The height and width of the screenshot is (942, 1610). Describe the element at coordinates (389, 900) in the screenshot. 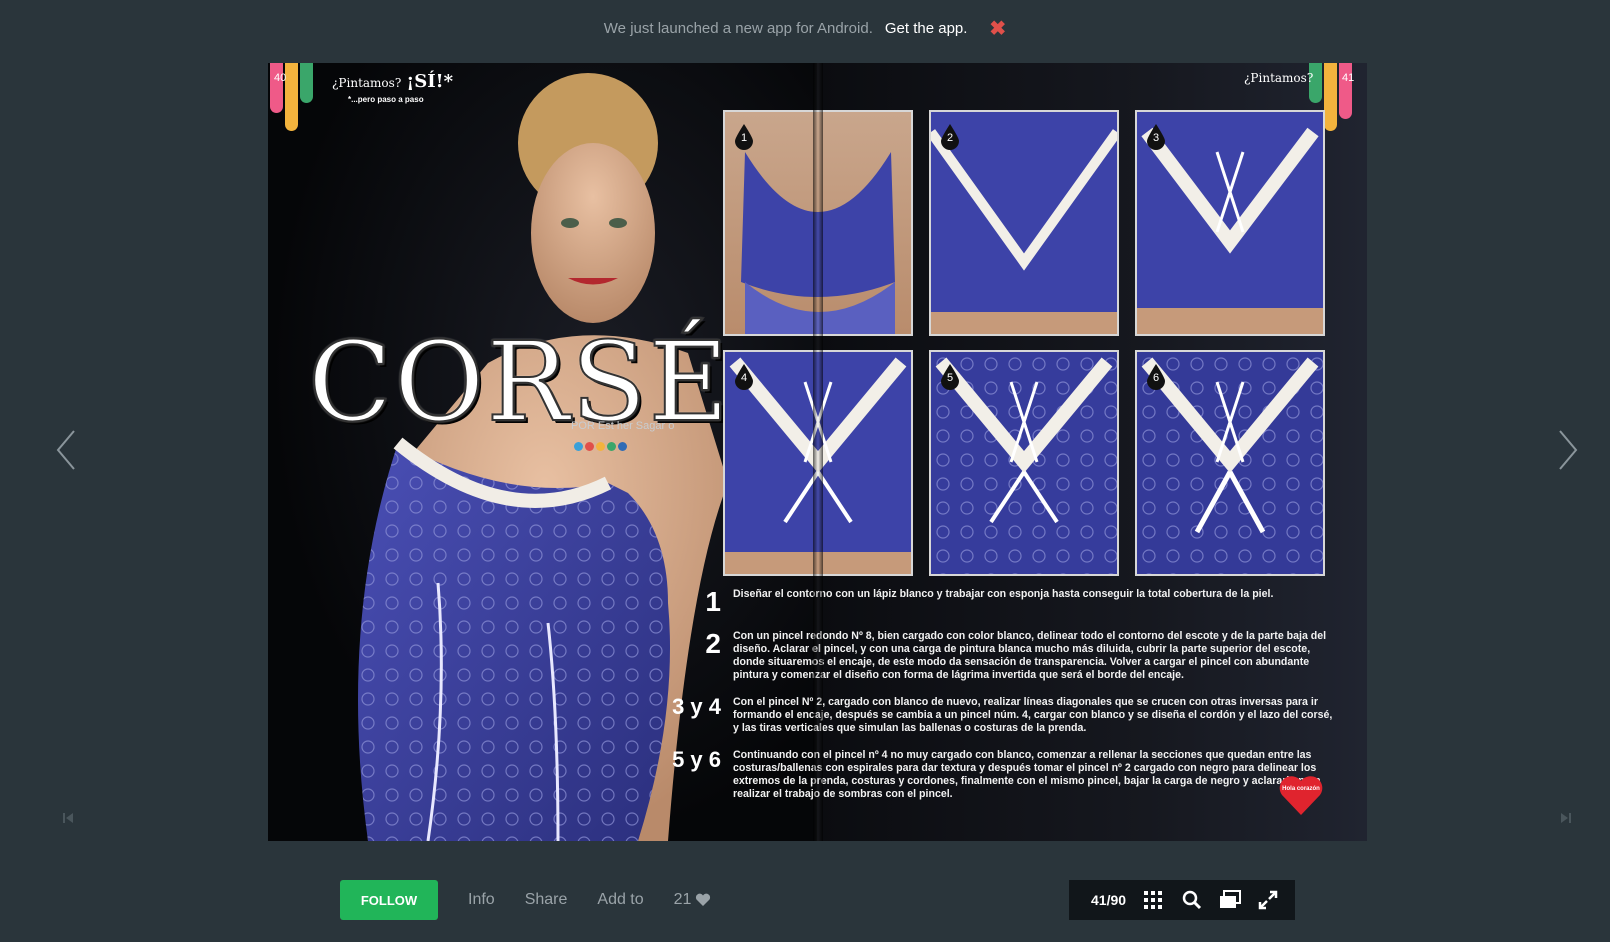

I see `follow-button: FOLLOW` at that location.